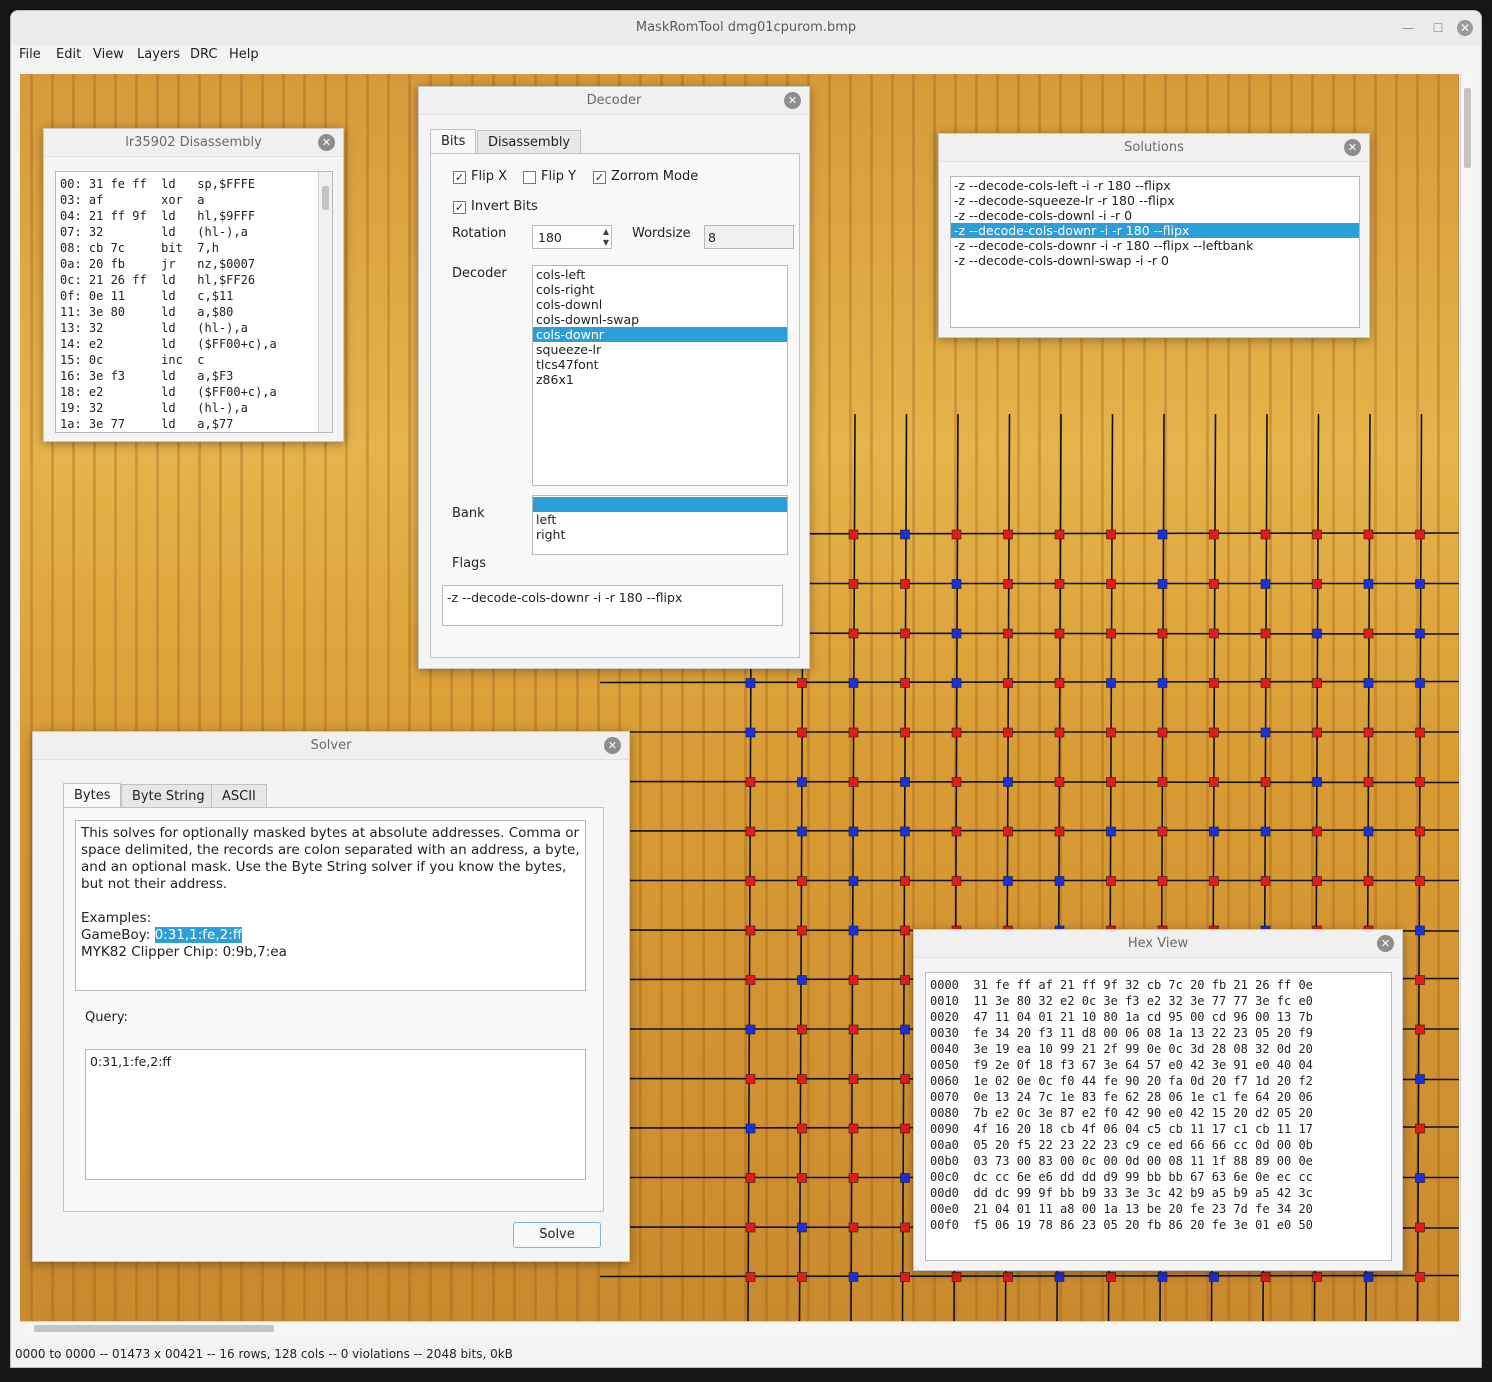 This screenshot has width=1492, height=1382. I want to click on rotation-spinbox: 180 ▲ ▼, so click(572, 237).